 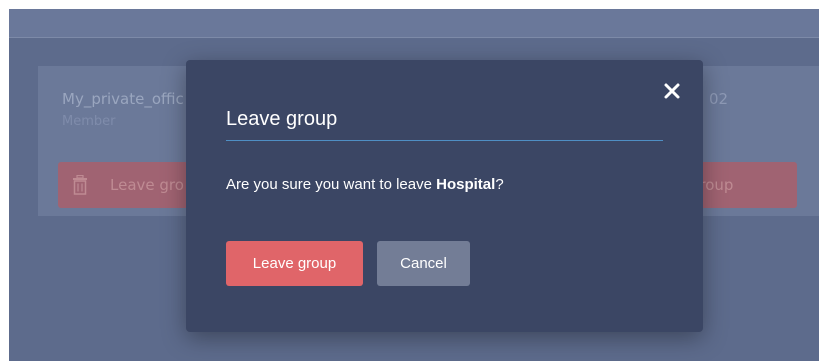 I want to click on leave-group-button: Leave group, so click(x=294, y=263).